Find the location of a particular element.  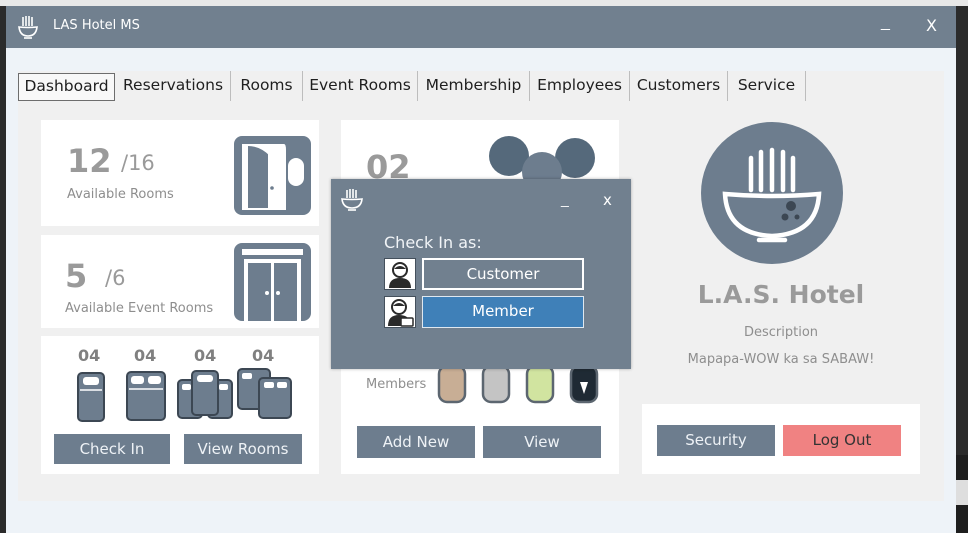

total-event-rooms-count: /6 is located at coordinates (115, 278).